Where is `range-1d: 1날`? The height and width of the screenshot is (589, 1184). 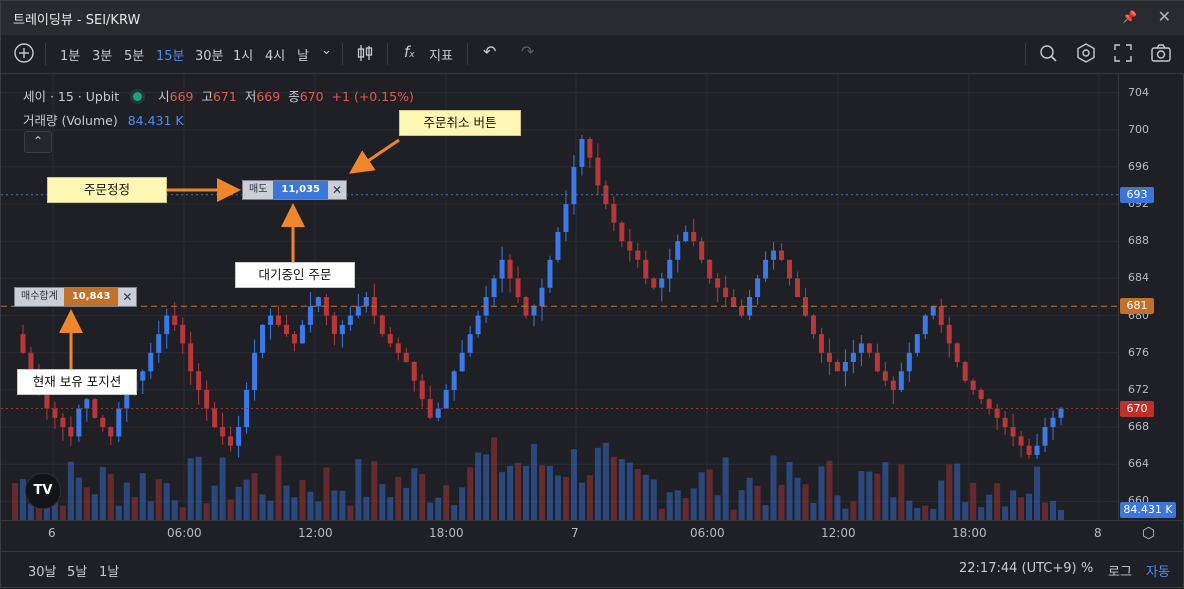 range-1d: 1날 is located at coordinates (109, 570).